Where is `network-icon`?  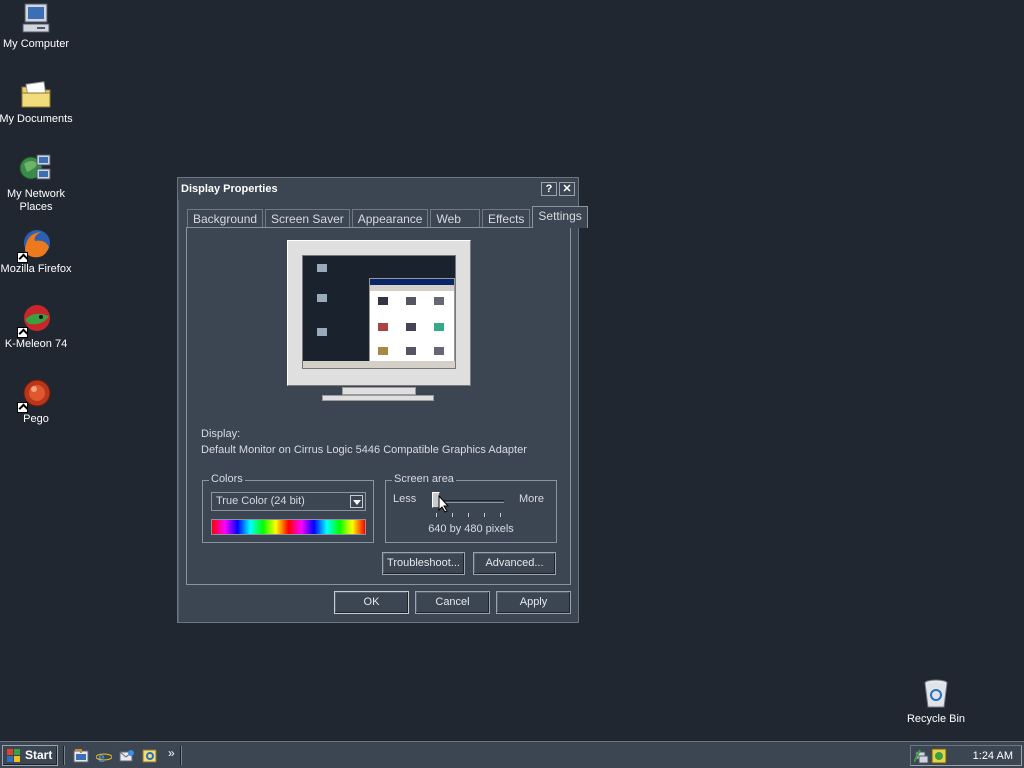
network-icon is located at coordinates (36, 169).